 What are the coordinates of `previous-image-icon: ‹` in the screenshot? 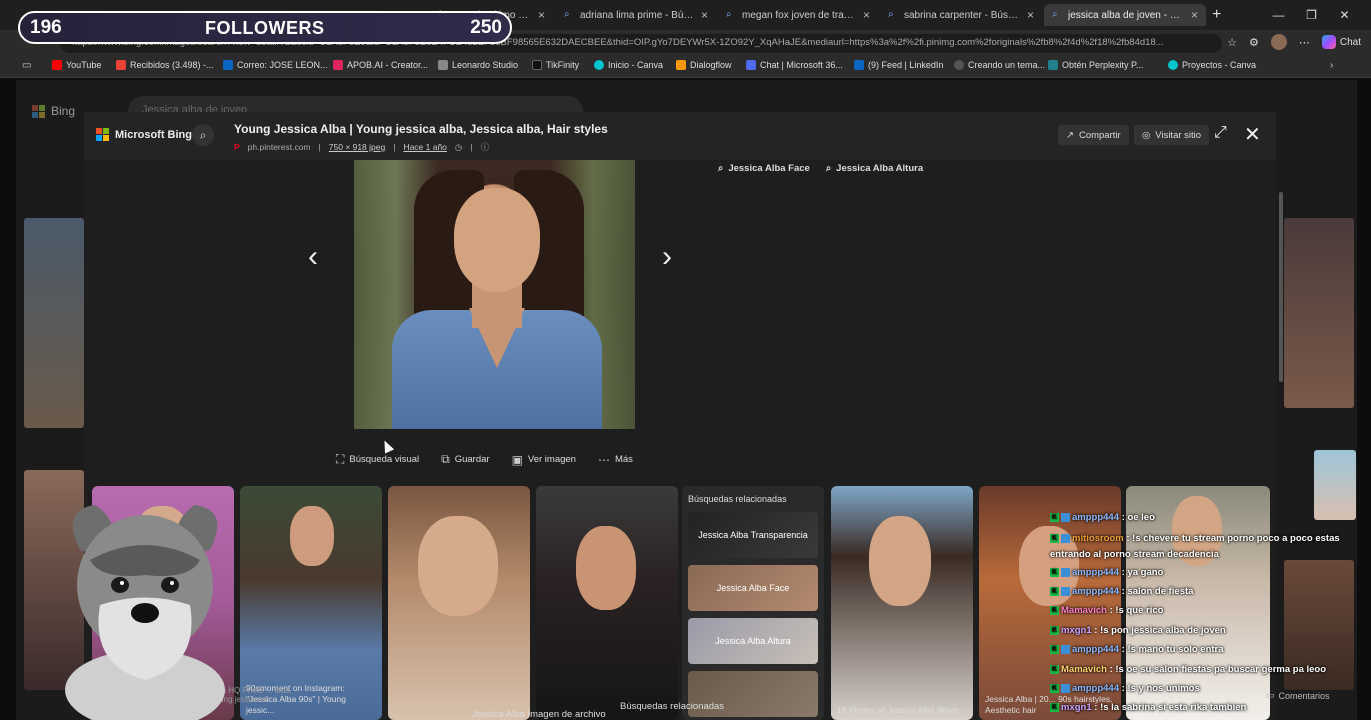 It's located at (313, 257).